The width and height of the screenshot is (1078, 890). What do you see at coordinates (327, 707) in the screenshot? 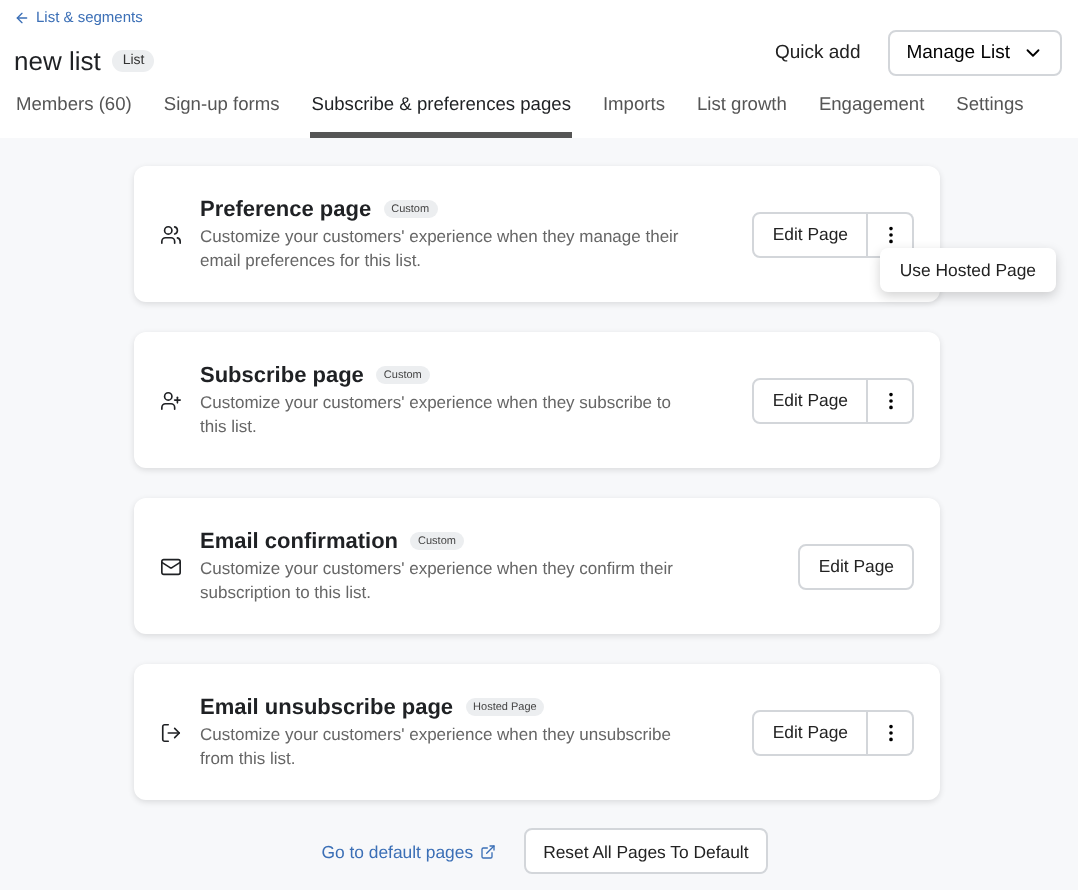
I see `card-title: Email unsubscribe page` at bounding box center [327, 707].